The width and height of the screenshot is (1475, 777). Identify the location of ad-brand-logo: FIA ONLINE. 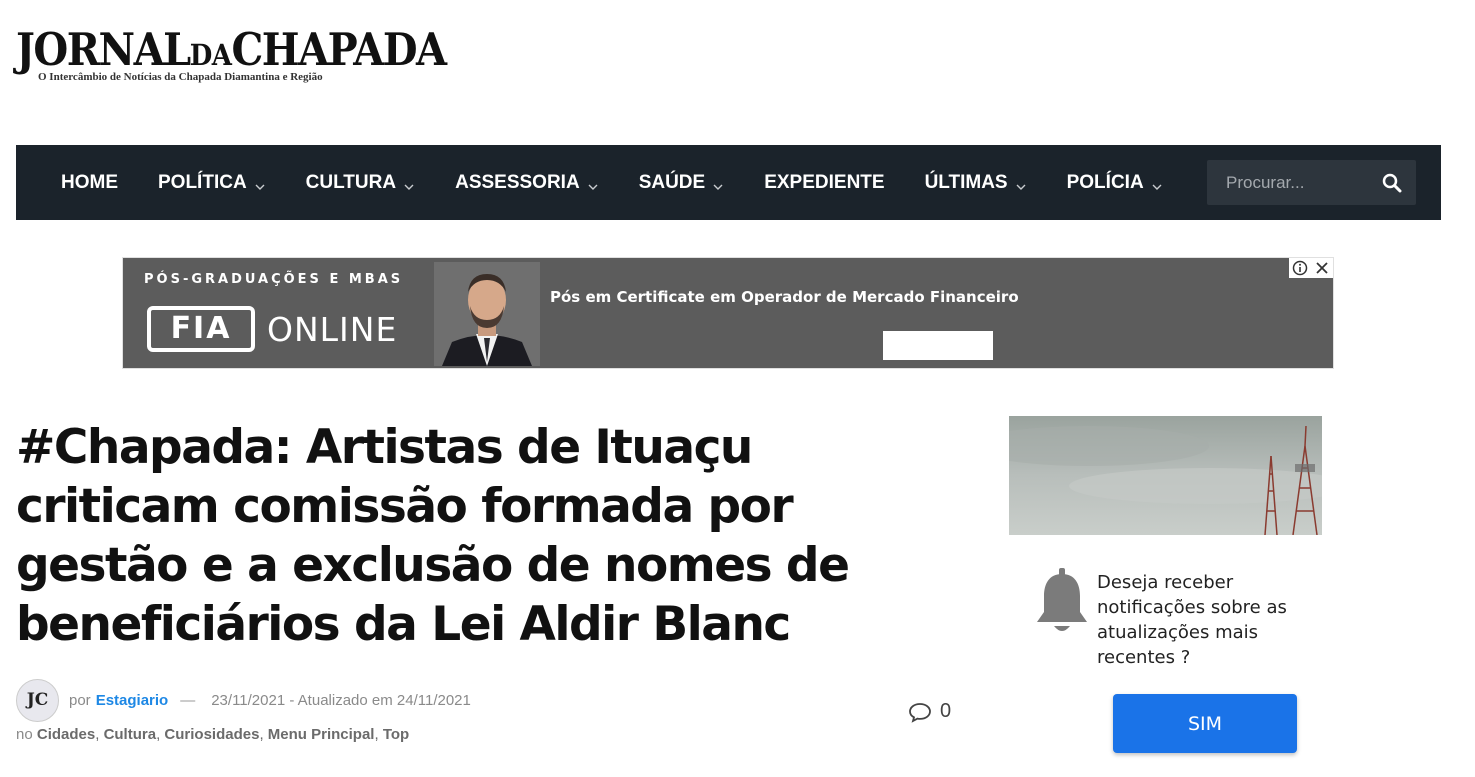
(272, 329).